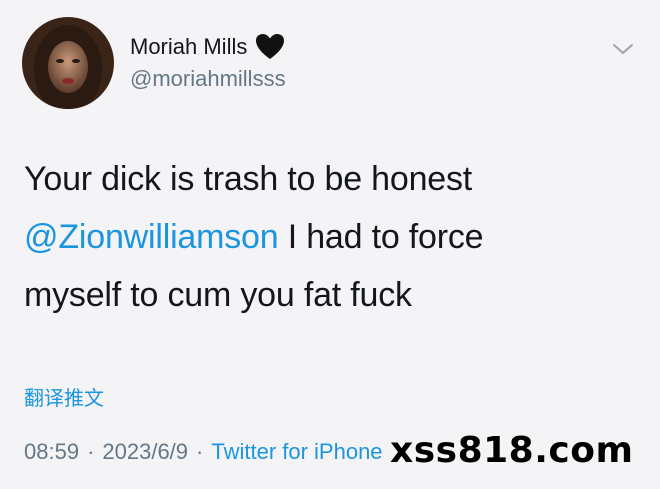  Describe the element at coordinates (64, 396) in the screenshot. I see `translate-tweet-link: 翻译推文` at that location.